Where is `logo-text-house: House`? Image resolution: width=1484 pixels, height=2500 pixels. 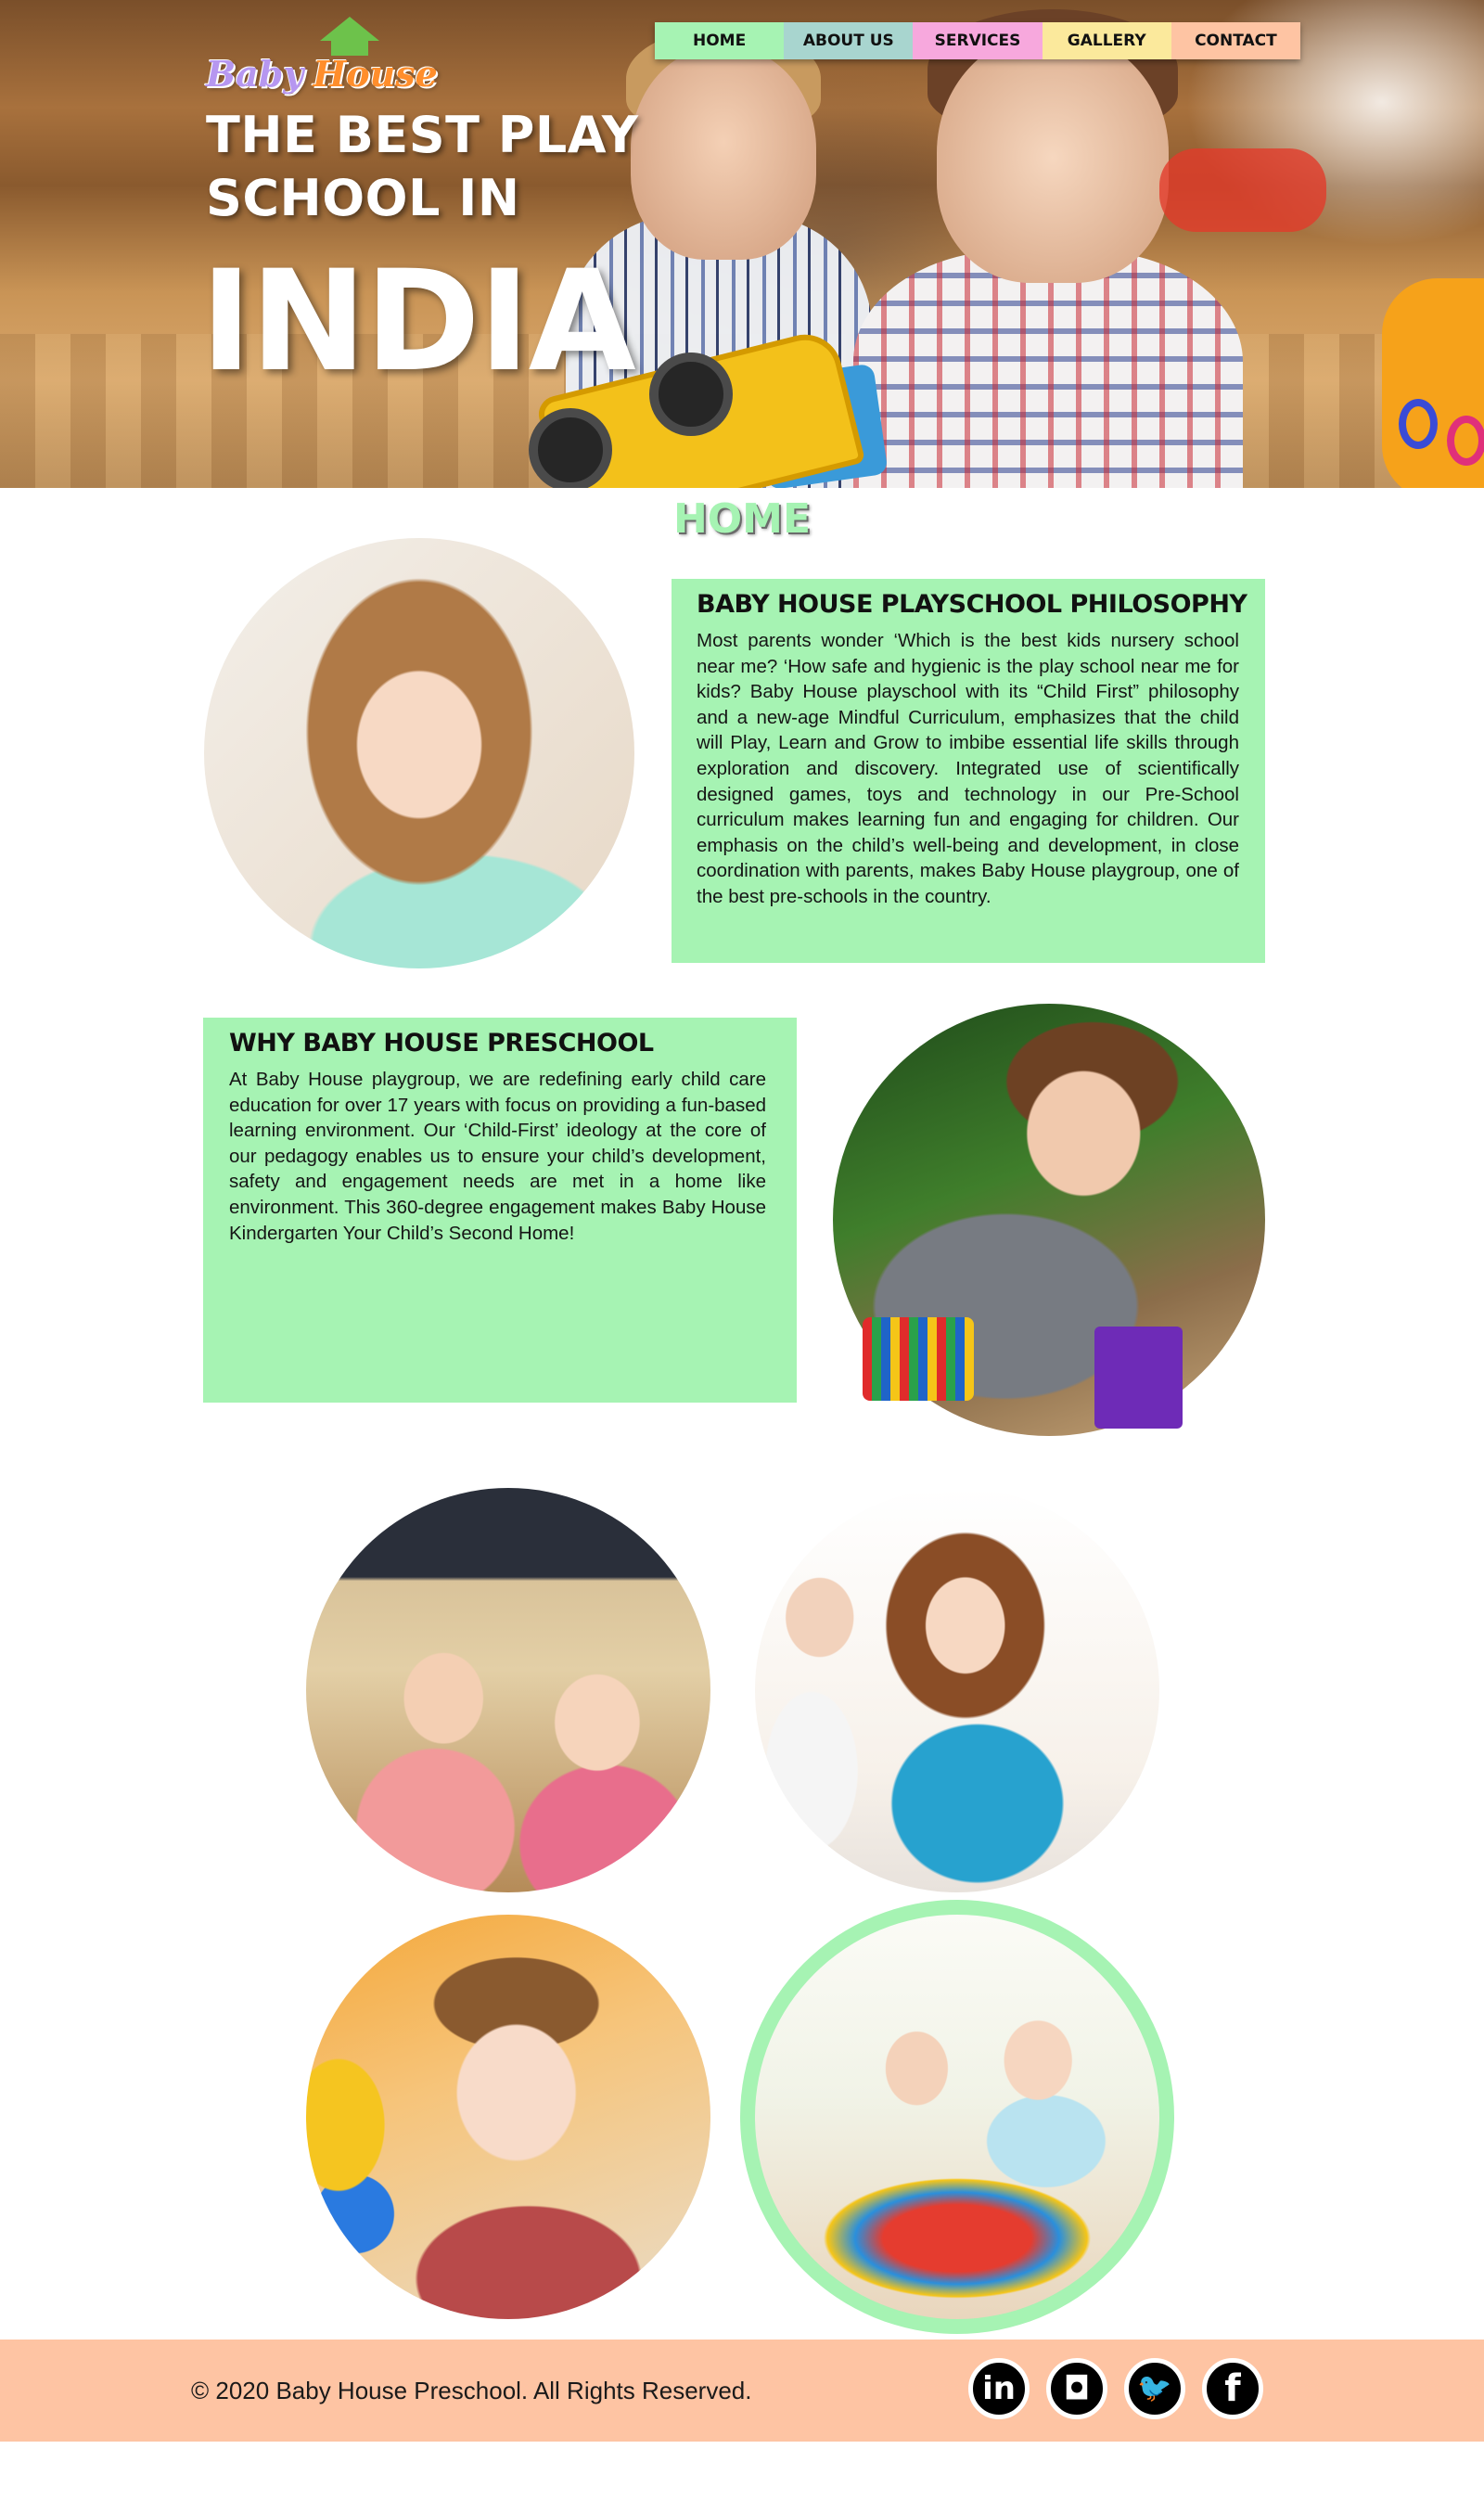 logo-text-house: House is located at coordinates (375, 74).